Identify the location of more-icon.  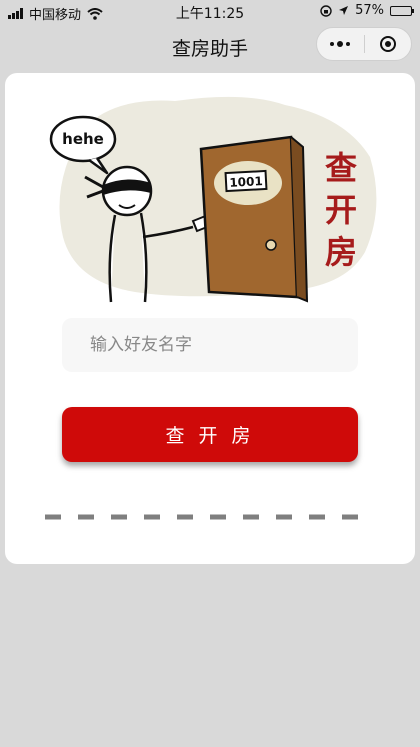
(340, 44).